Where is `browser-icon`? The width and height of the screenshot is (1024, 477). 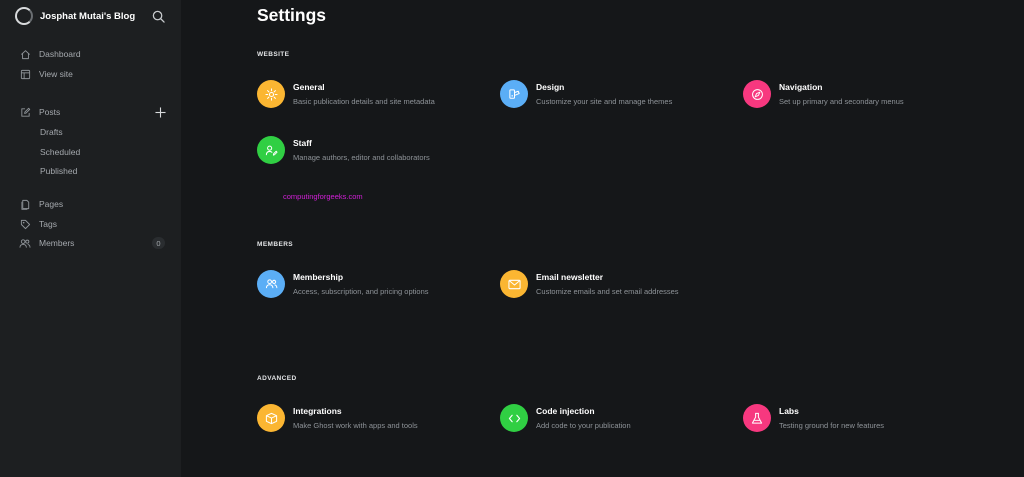
browser-icon is located at coordinates (25, 74).